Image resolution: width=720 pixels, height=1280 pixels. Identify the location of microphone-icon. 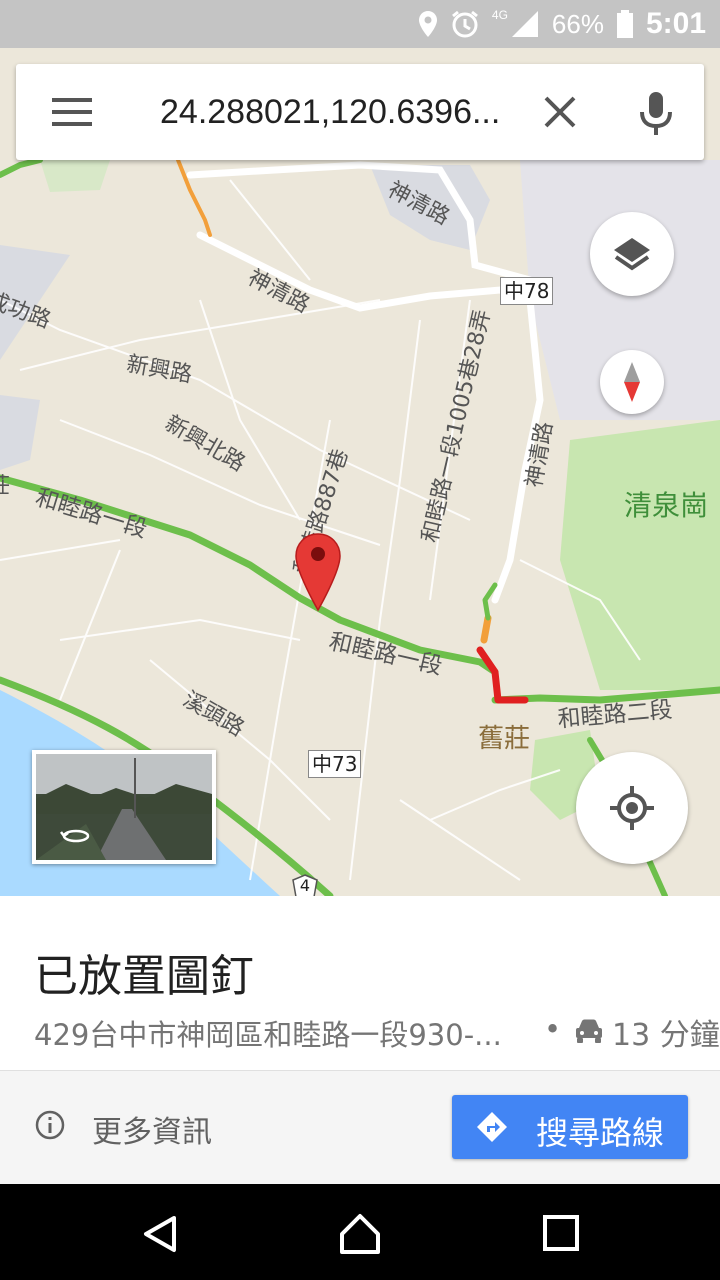
(656, 113).